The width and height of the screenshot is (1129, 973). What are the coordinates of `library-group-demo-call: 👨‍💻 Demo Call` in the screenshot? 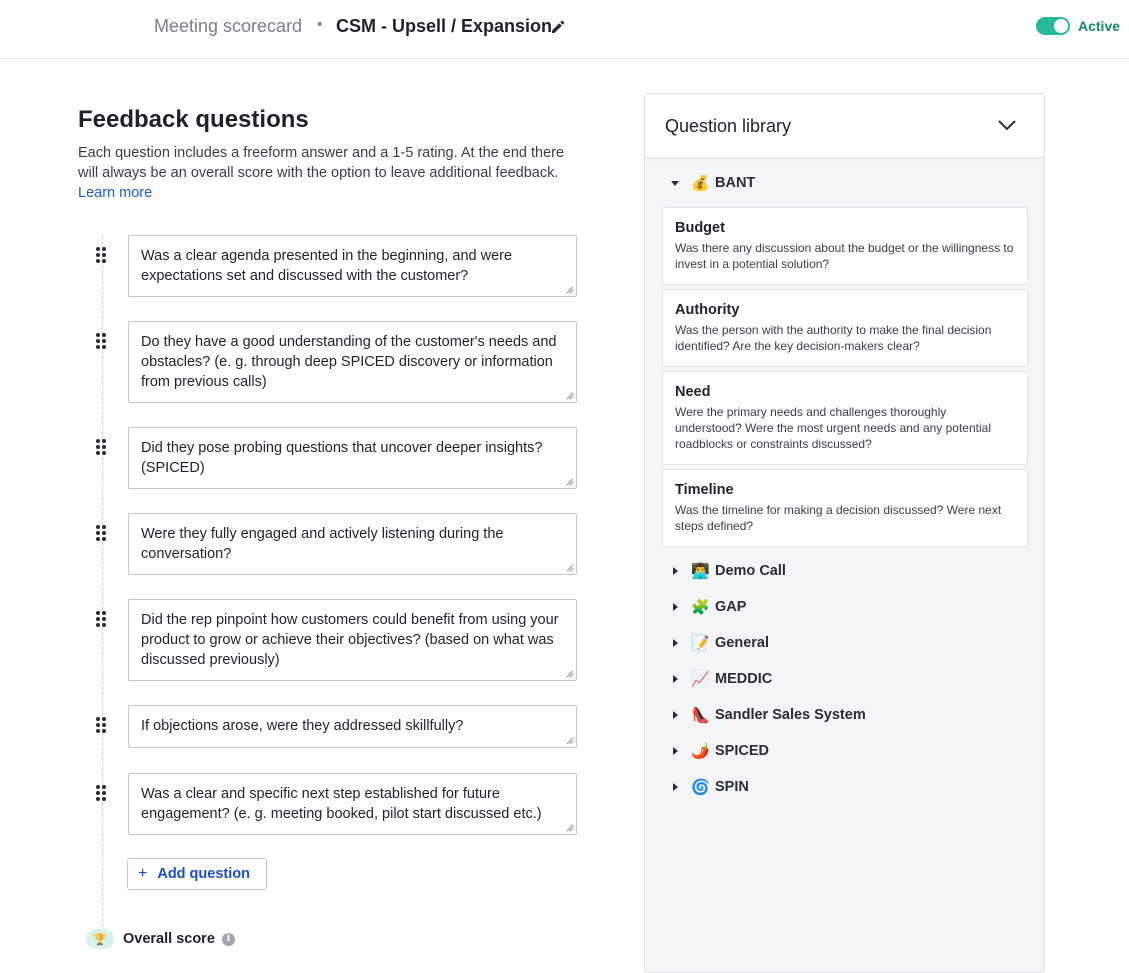 It's located at (728, 571).